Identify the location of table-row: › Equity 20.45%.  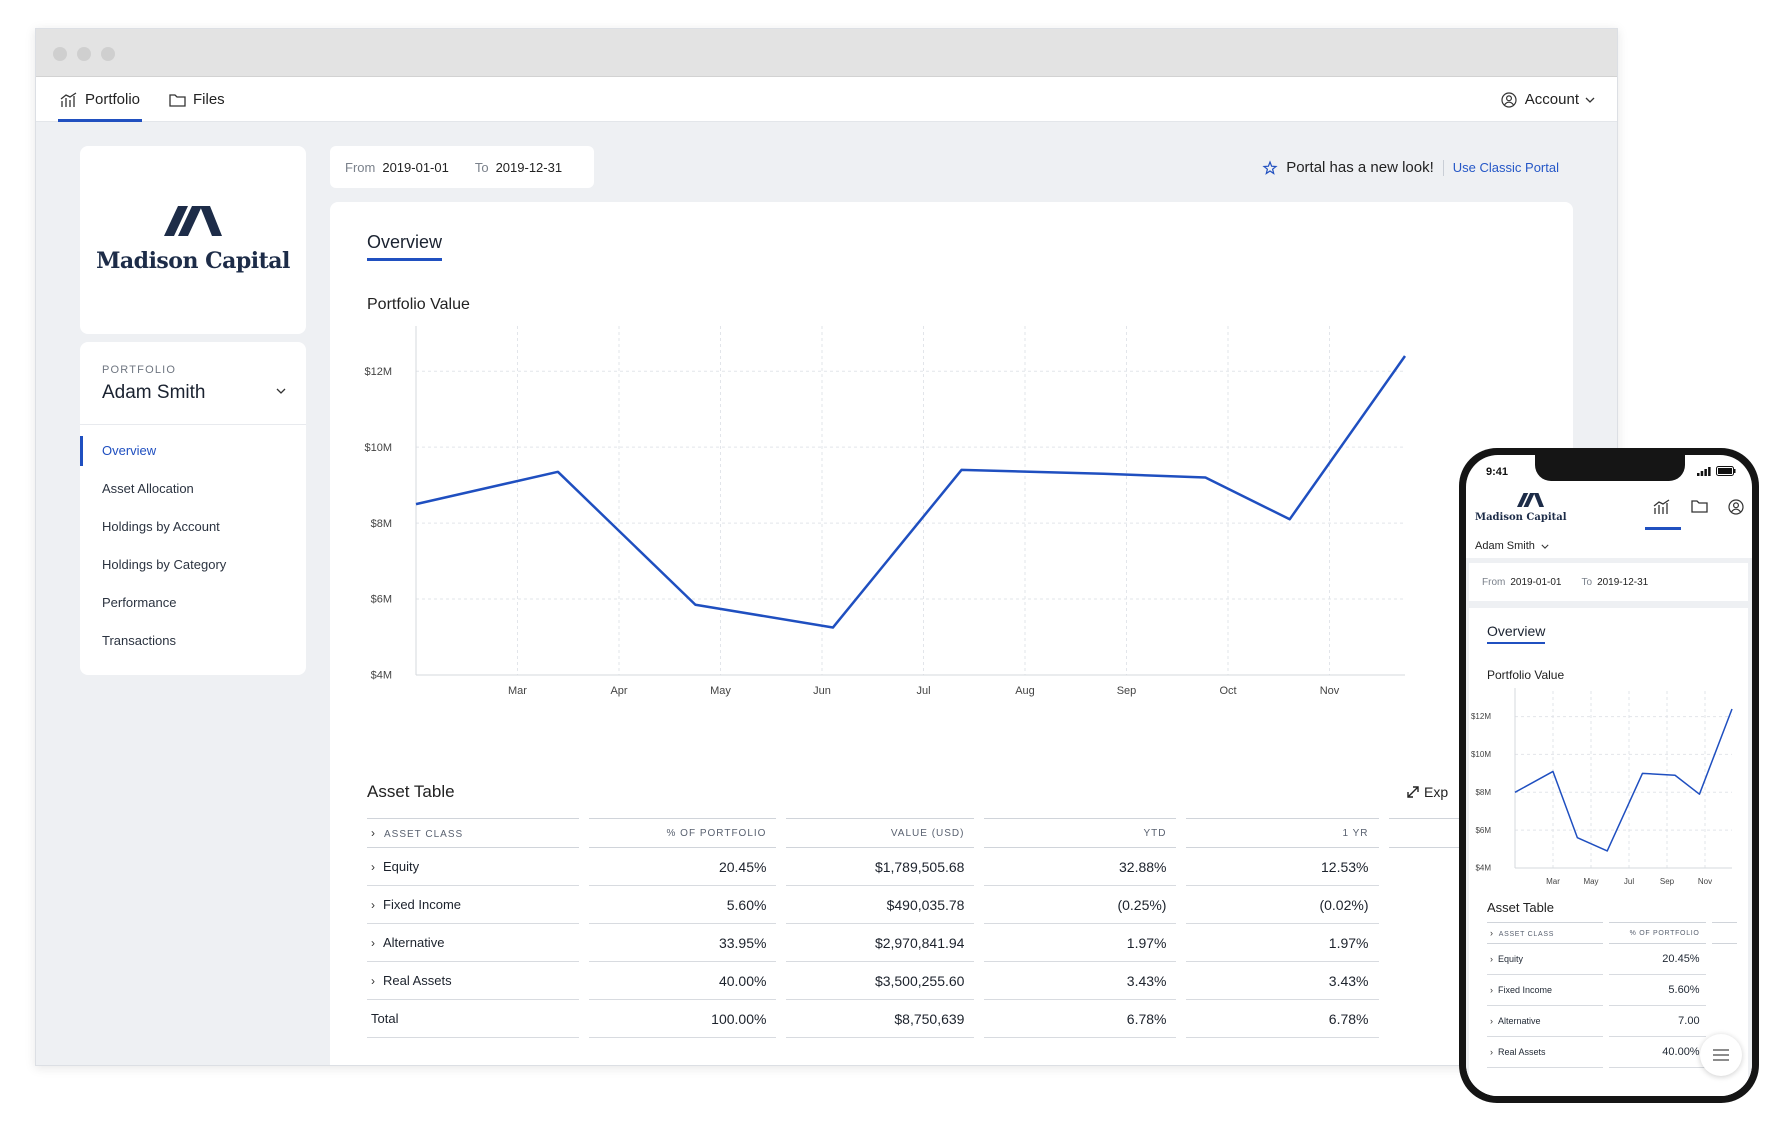
(1612, 959).